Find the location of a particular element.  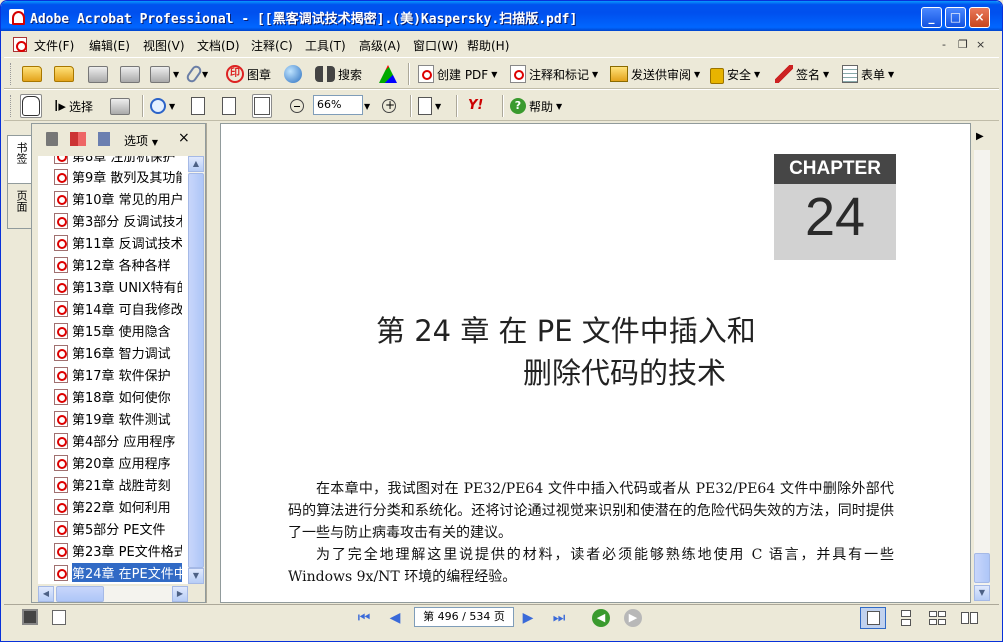

tab-bookmarks: 书签 is located at coordinates (19, 161).